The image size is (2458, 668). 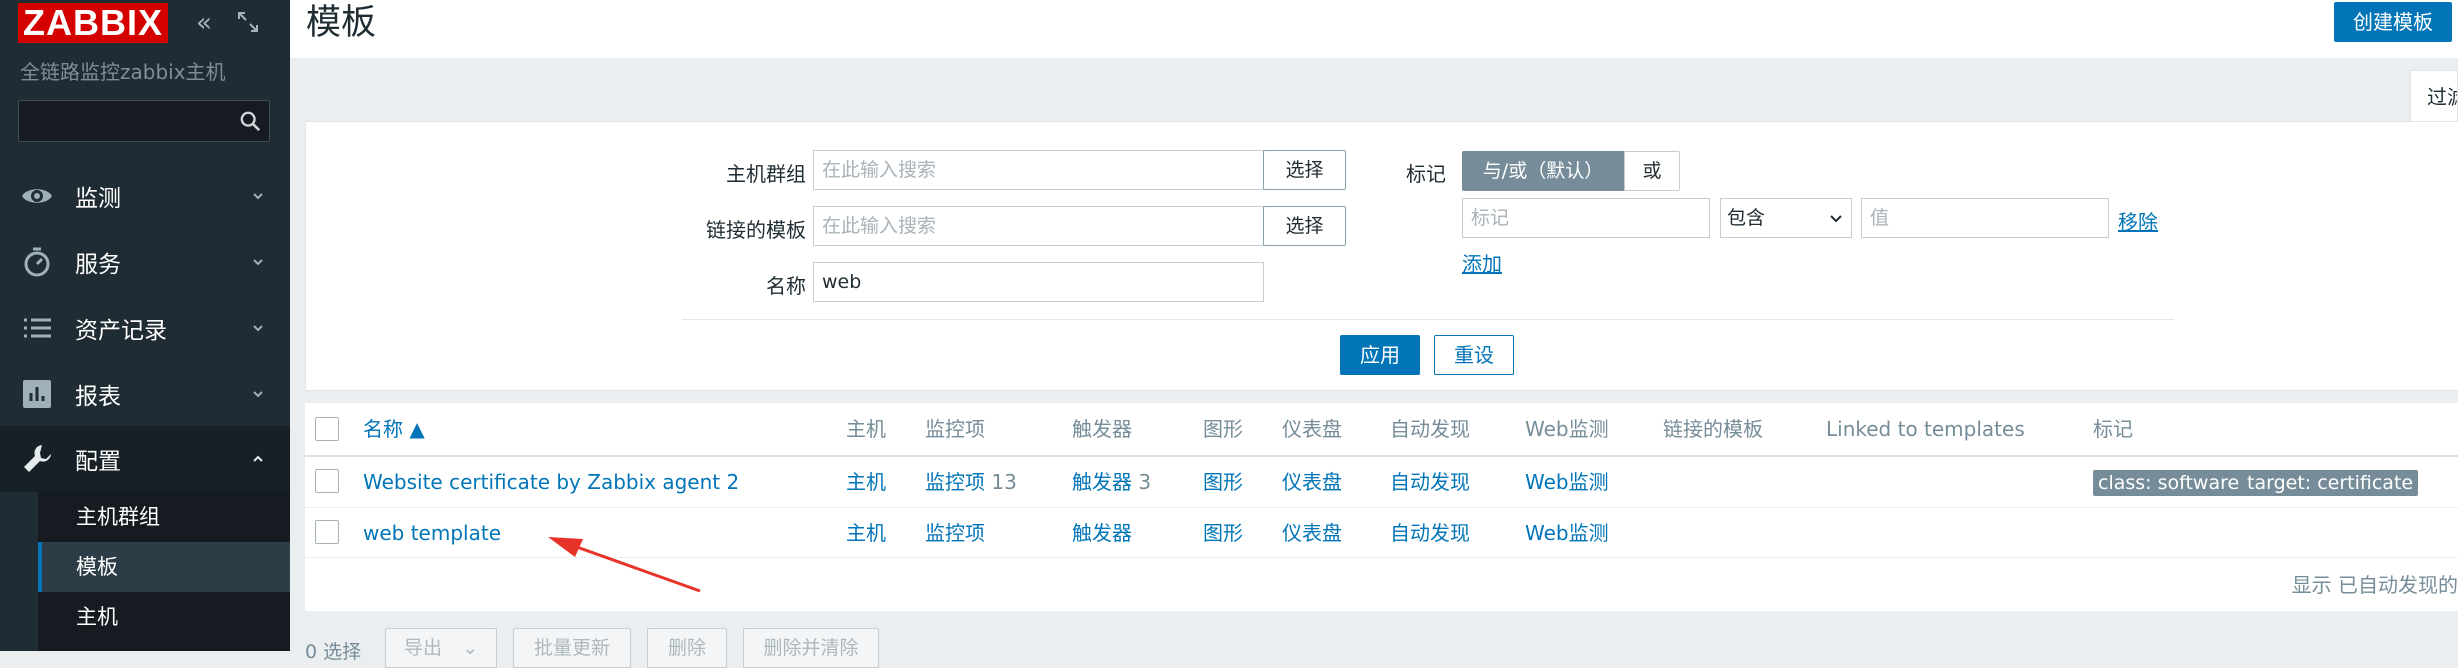 I want to click on host-groups-label: 主机群组, so click(x=766, y=174).